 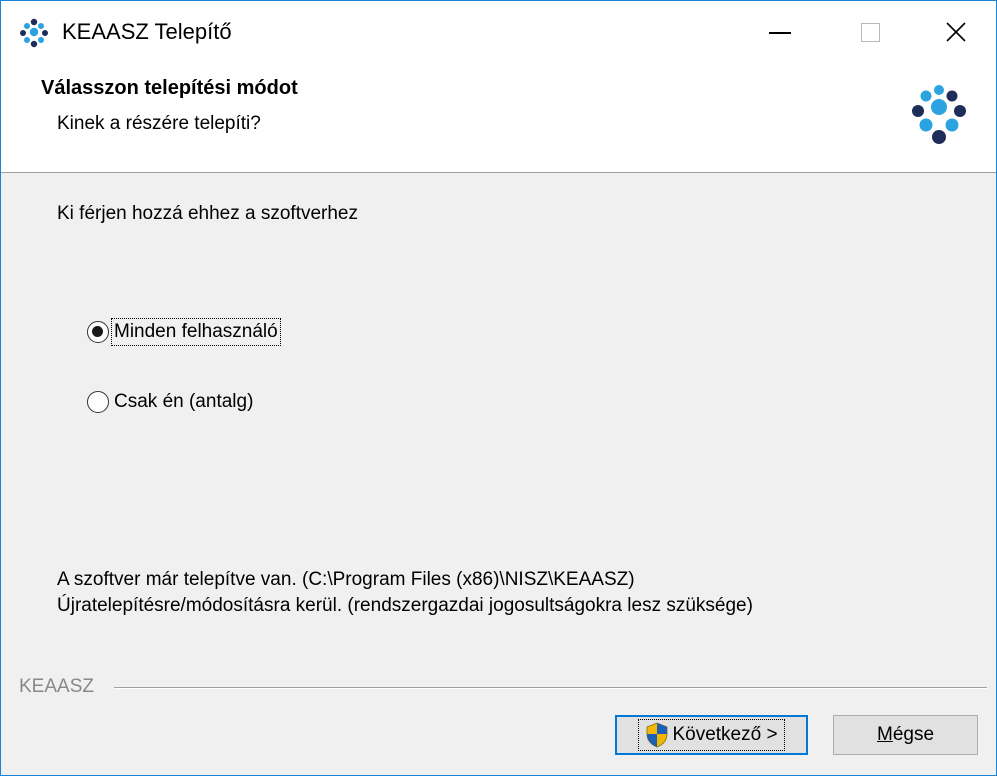 What do you see at coordinates (939, 114) in the screenshot?
I see `keaasz-logo-icon` at bounding box center [939, 114].